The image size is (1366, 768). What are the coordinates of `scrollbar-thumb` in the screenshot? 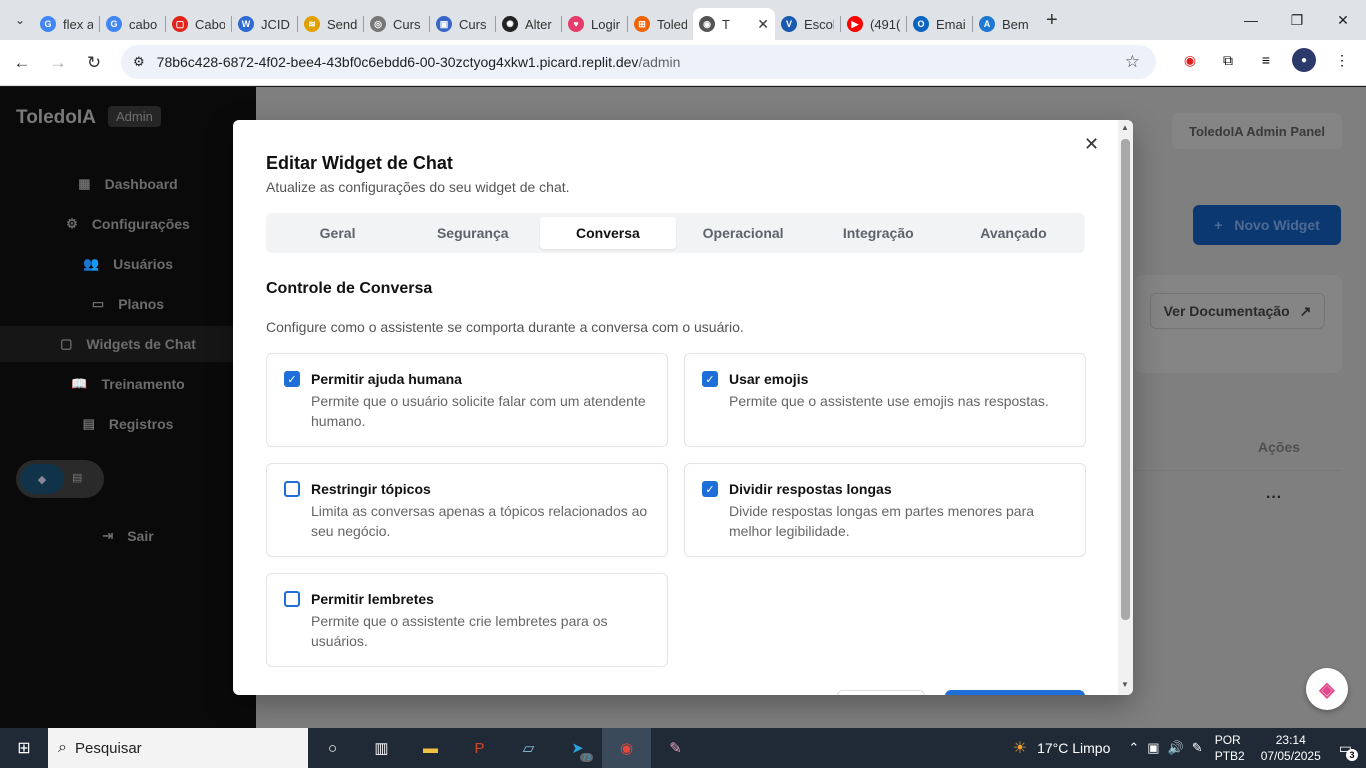 It's located at (1125, 379).